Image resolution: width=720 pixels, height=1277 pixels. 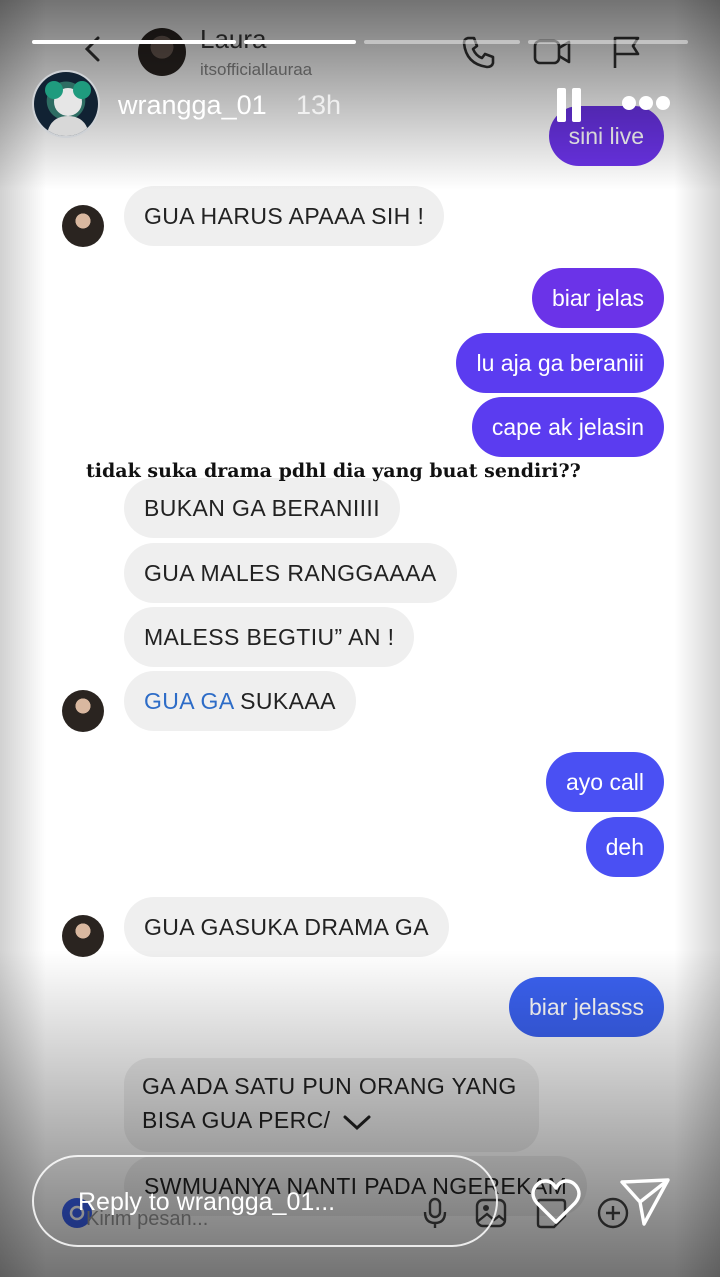 I want to click on chevron-down-icon, so click(x=357, y=1122).